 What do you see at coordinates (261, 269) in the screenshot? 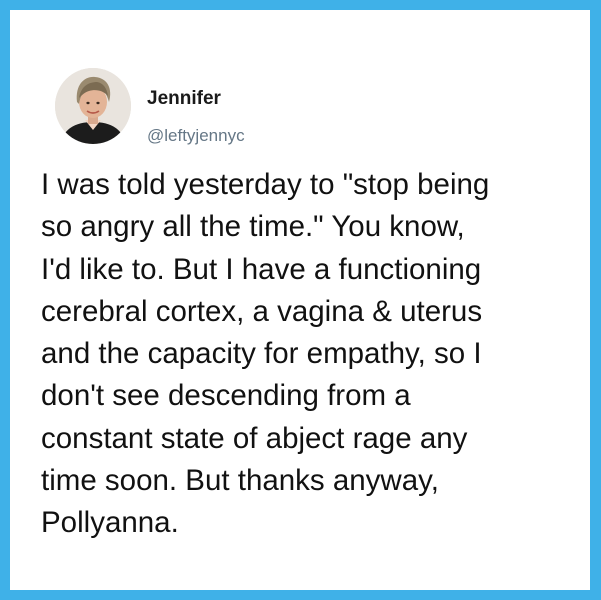
I see `tweet-text-line: I'd like to. But I have a functioning` at bounding box center [261, 269].